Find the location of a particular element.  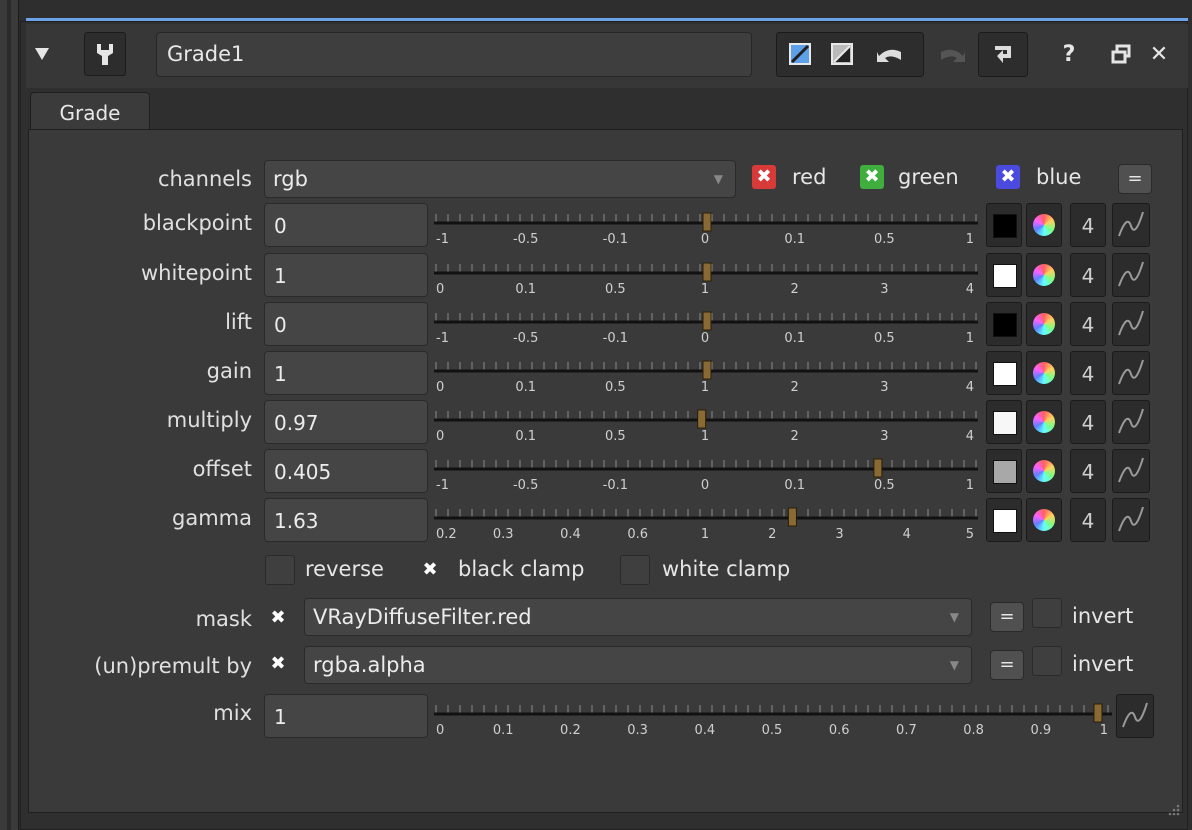

gain-input: 1 is located at coordinates (346, 373).